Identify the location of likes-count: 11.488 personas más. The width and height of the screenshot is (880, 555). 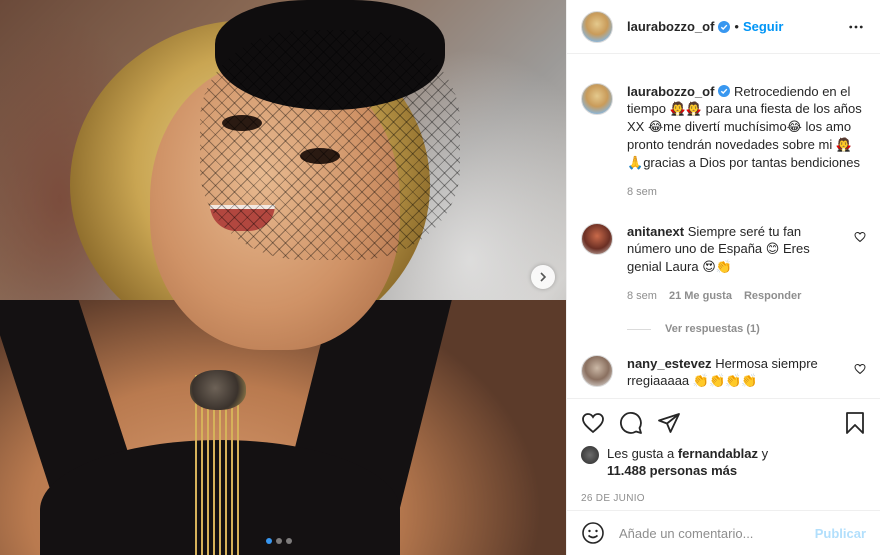
(672, 470).